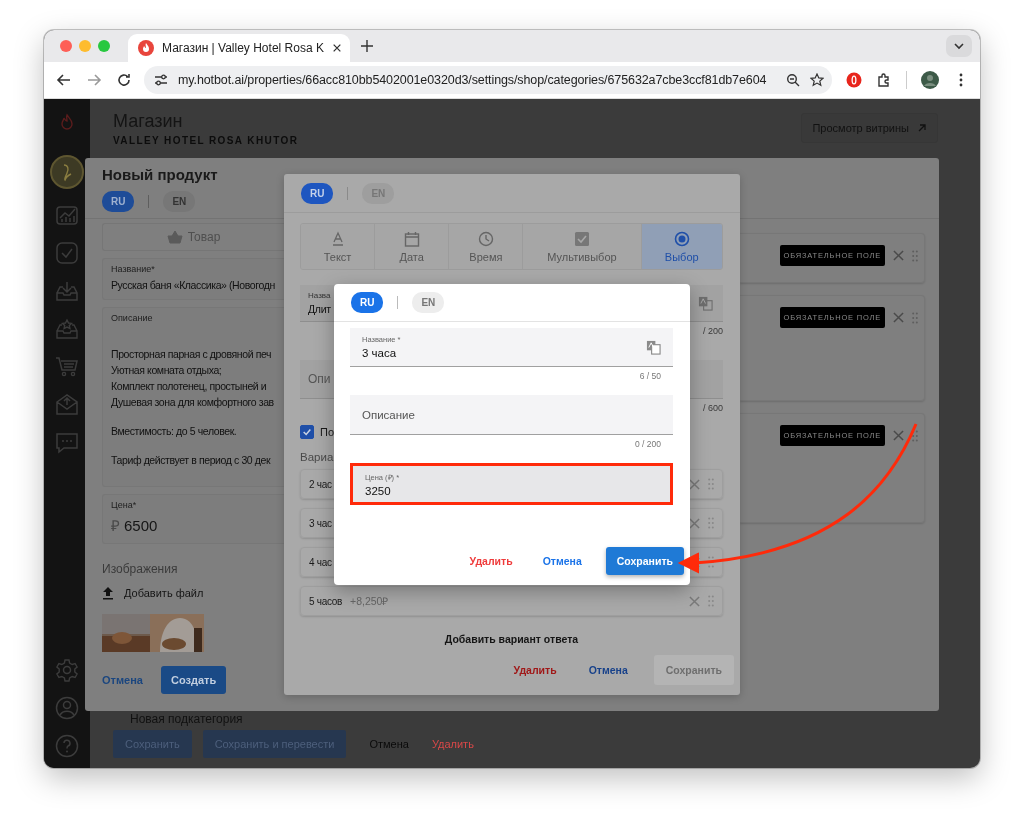 This screenshot has height=827, width=1024. Describe the element at coordinates (681, 256) in the screenshot. I see `tab-label: Выбор` at that location.